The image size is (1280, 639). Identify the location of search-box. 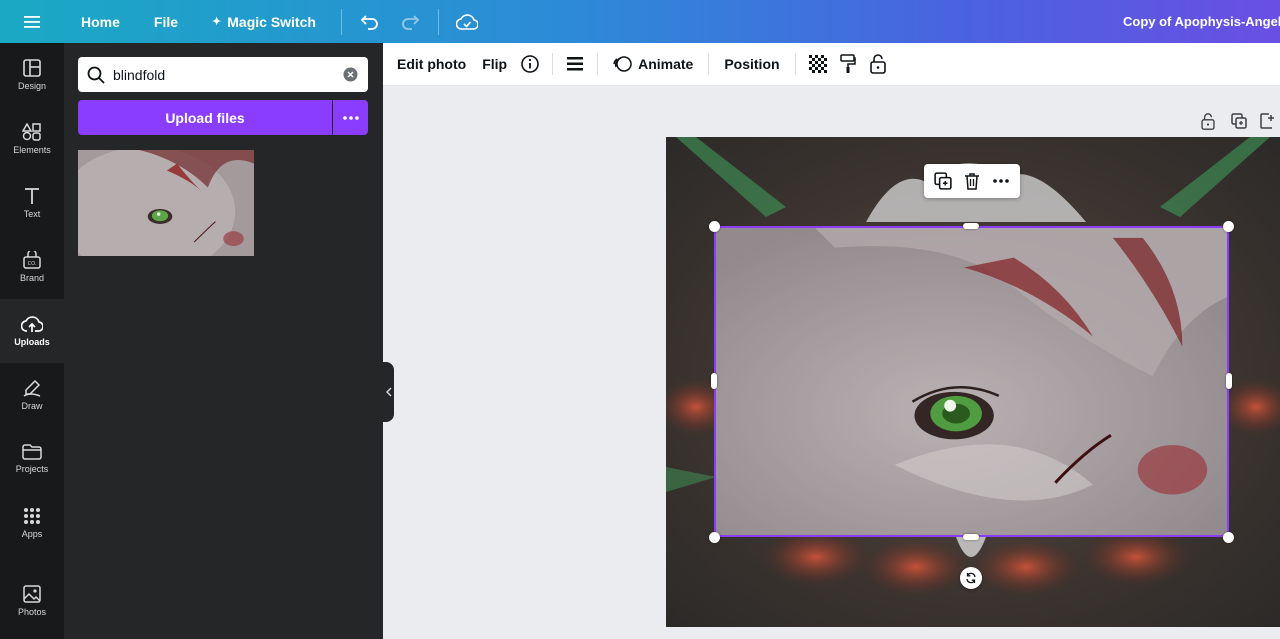
(223, 74).